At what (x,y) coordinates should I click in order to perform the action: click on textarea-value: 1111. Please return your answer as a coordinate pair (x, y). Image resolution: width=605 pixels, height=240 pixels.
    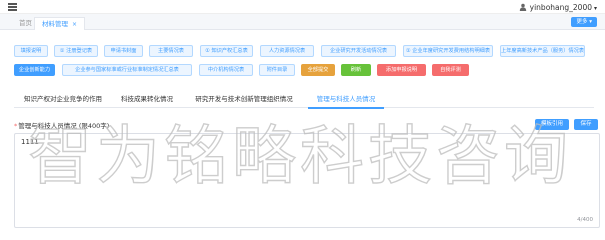
    Looking at the image, I should click on (30, 142).